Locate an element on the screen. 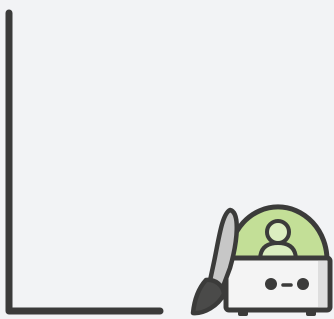 Image resolution: width=334 pixels, height=319 pixels. left-foot is located at coordinates (243, 313).